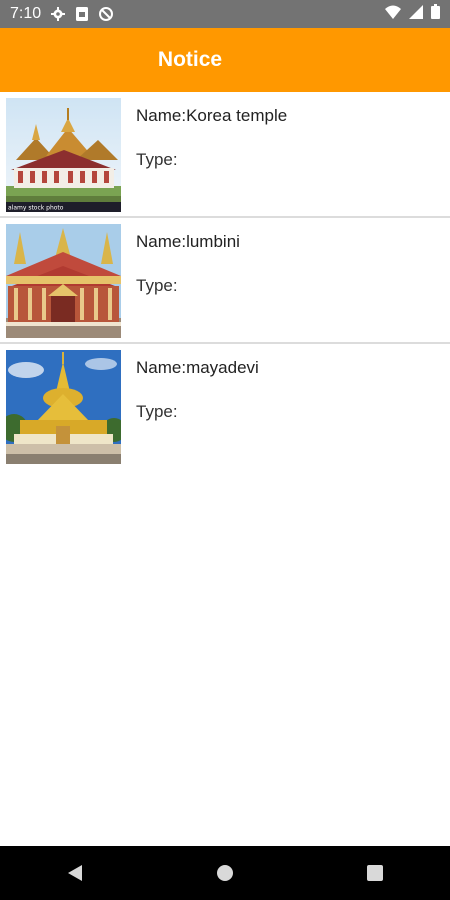 Image resolution: width=450 pixels, height=900 pixels. Describe the element at coordinates (197, 367) in the screenshot. I see `item-name: Name:mayadevi` at that location.